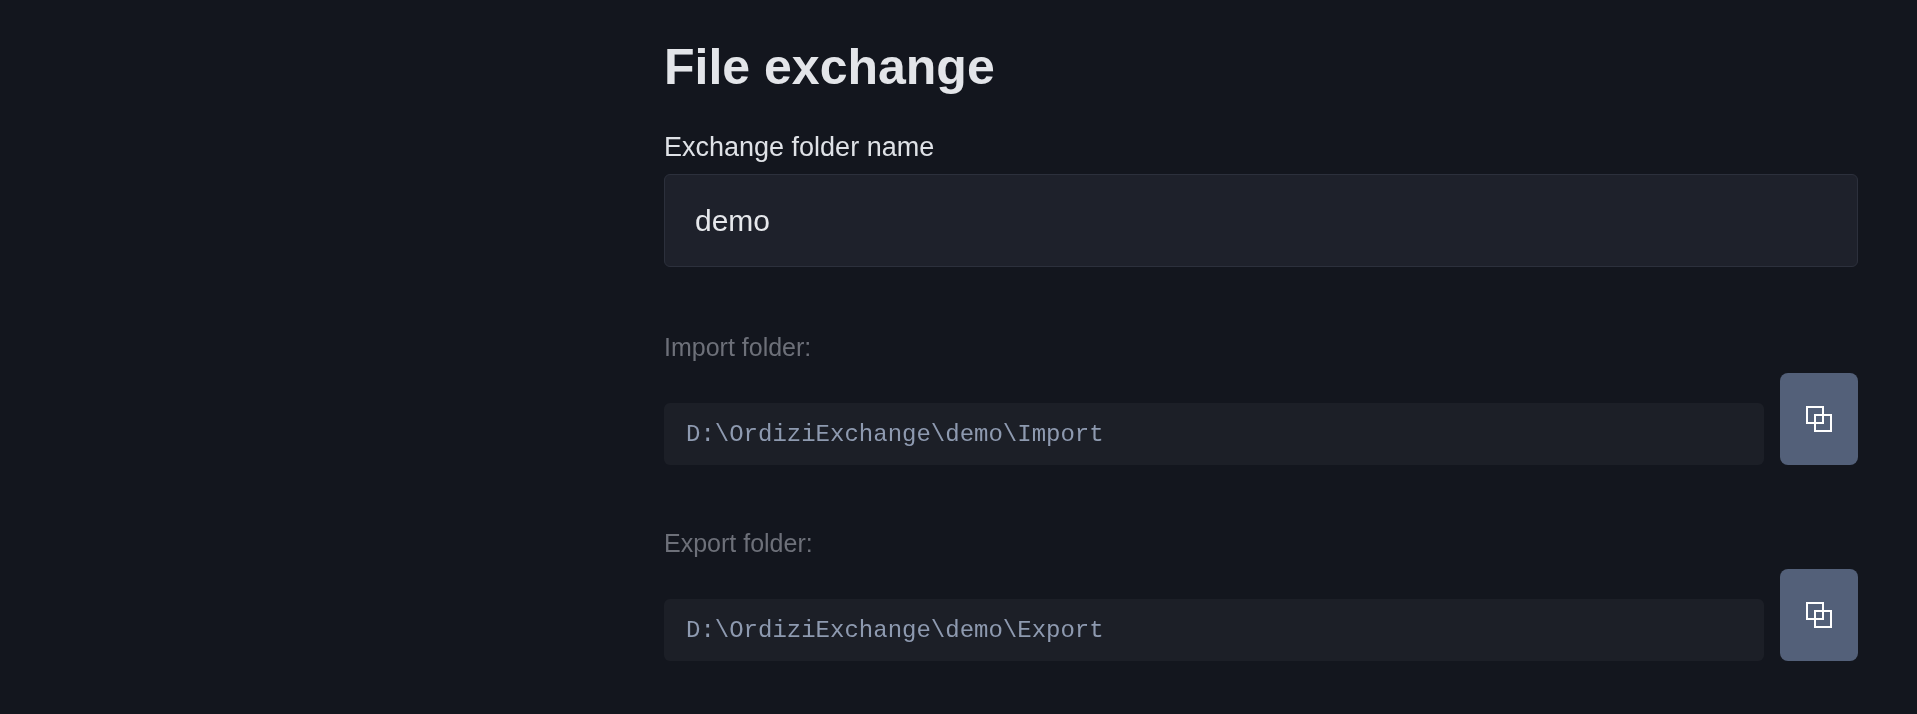  I want to click on folder-path: D:\OrdiziExchange\demo\Import, so click(1214, 434).